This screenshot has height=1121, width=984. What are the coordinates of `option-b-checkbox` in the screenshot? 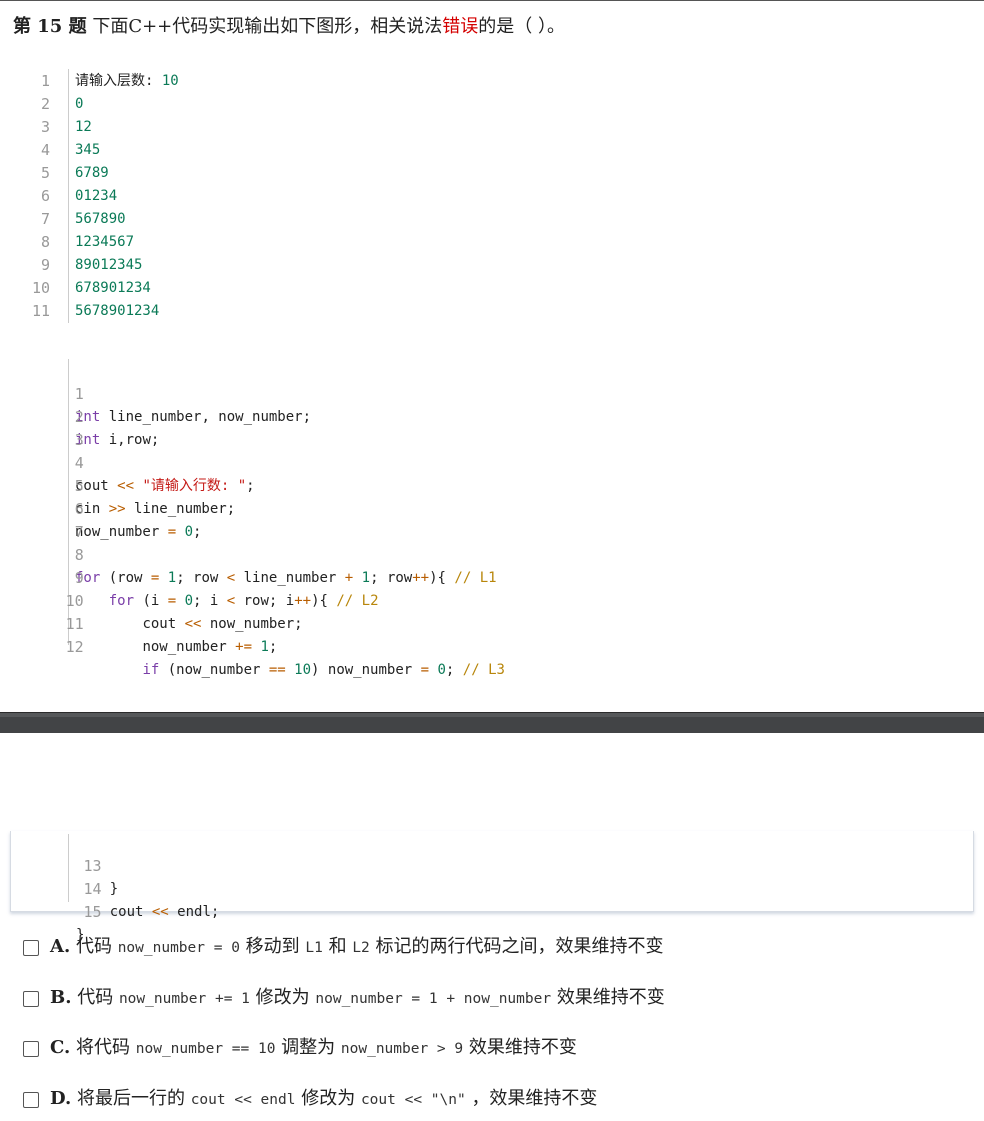 It's located at (31, 999).